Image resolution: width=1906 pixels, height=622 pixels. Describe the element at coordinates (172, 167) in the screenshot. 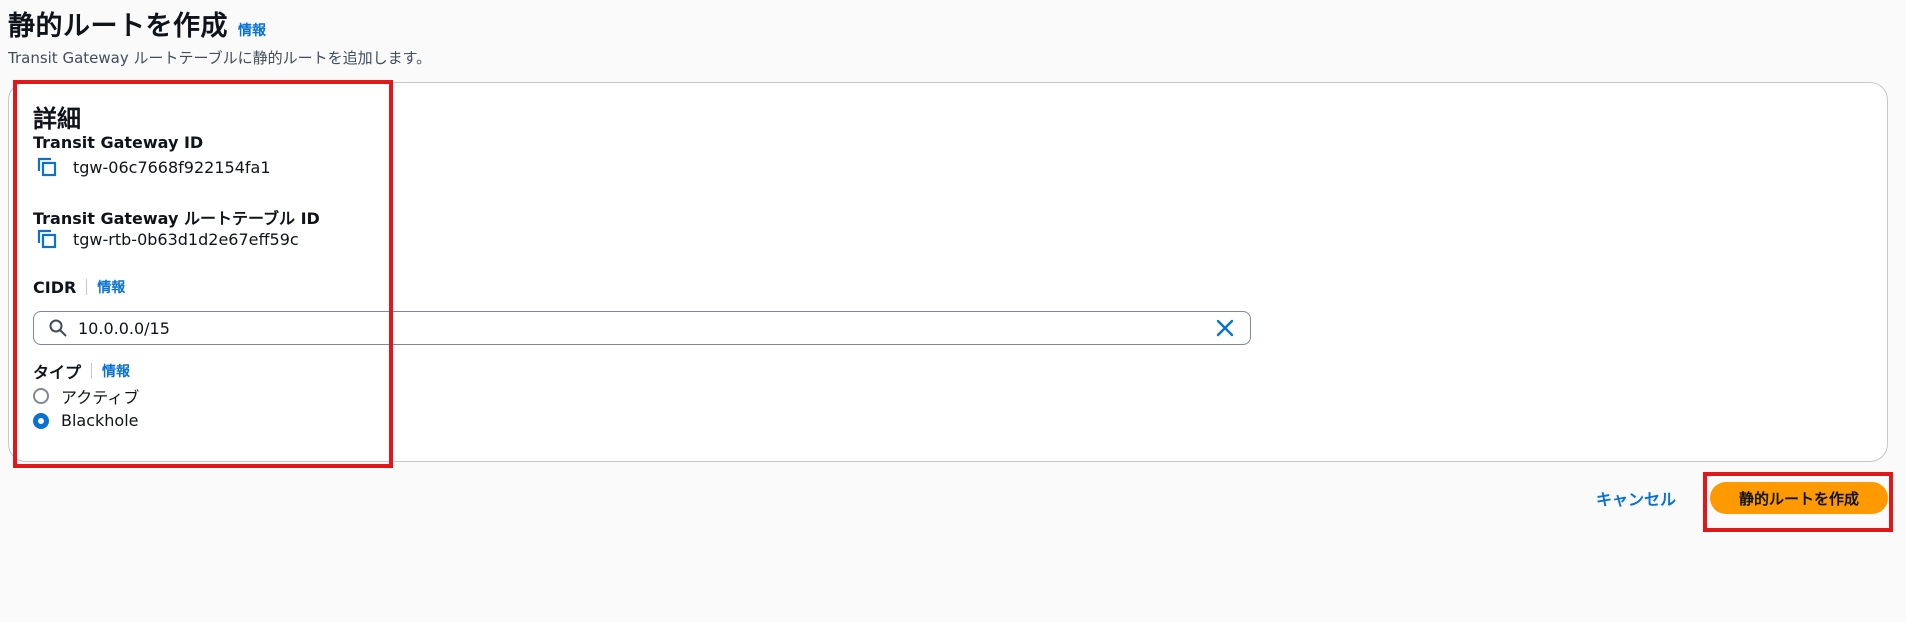

I see `tgw-id-value: tgw-06c7668f922154fa1` at that location.